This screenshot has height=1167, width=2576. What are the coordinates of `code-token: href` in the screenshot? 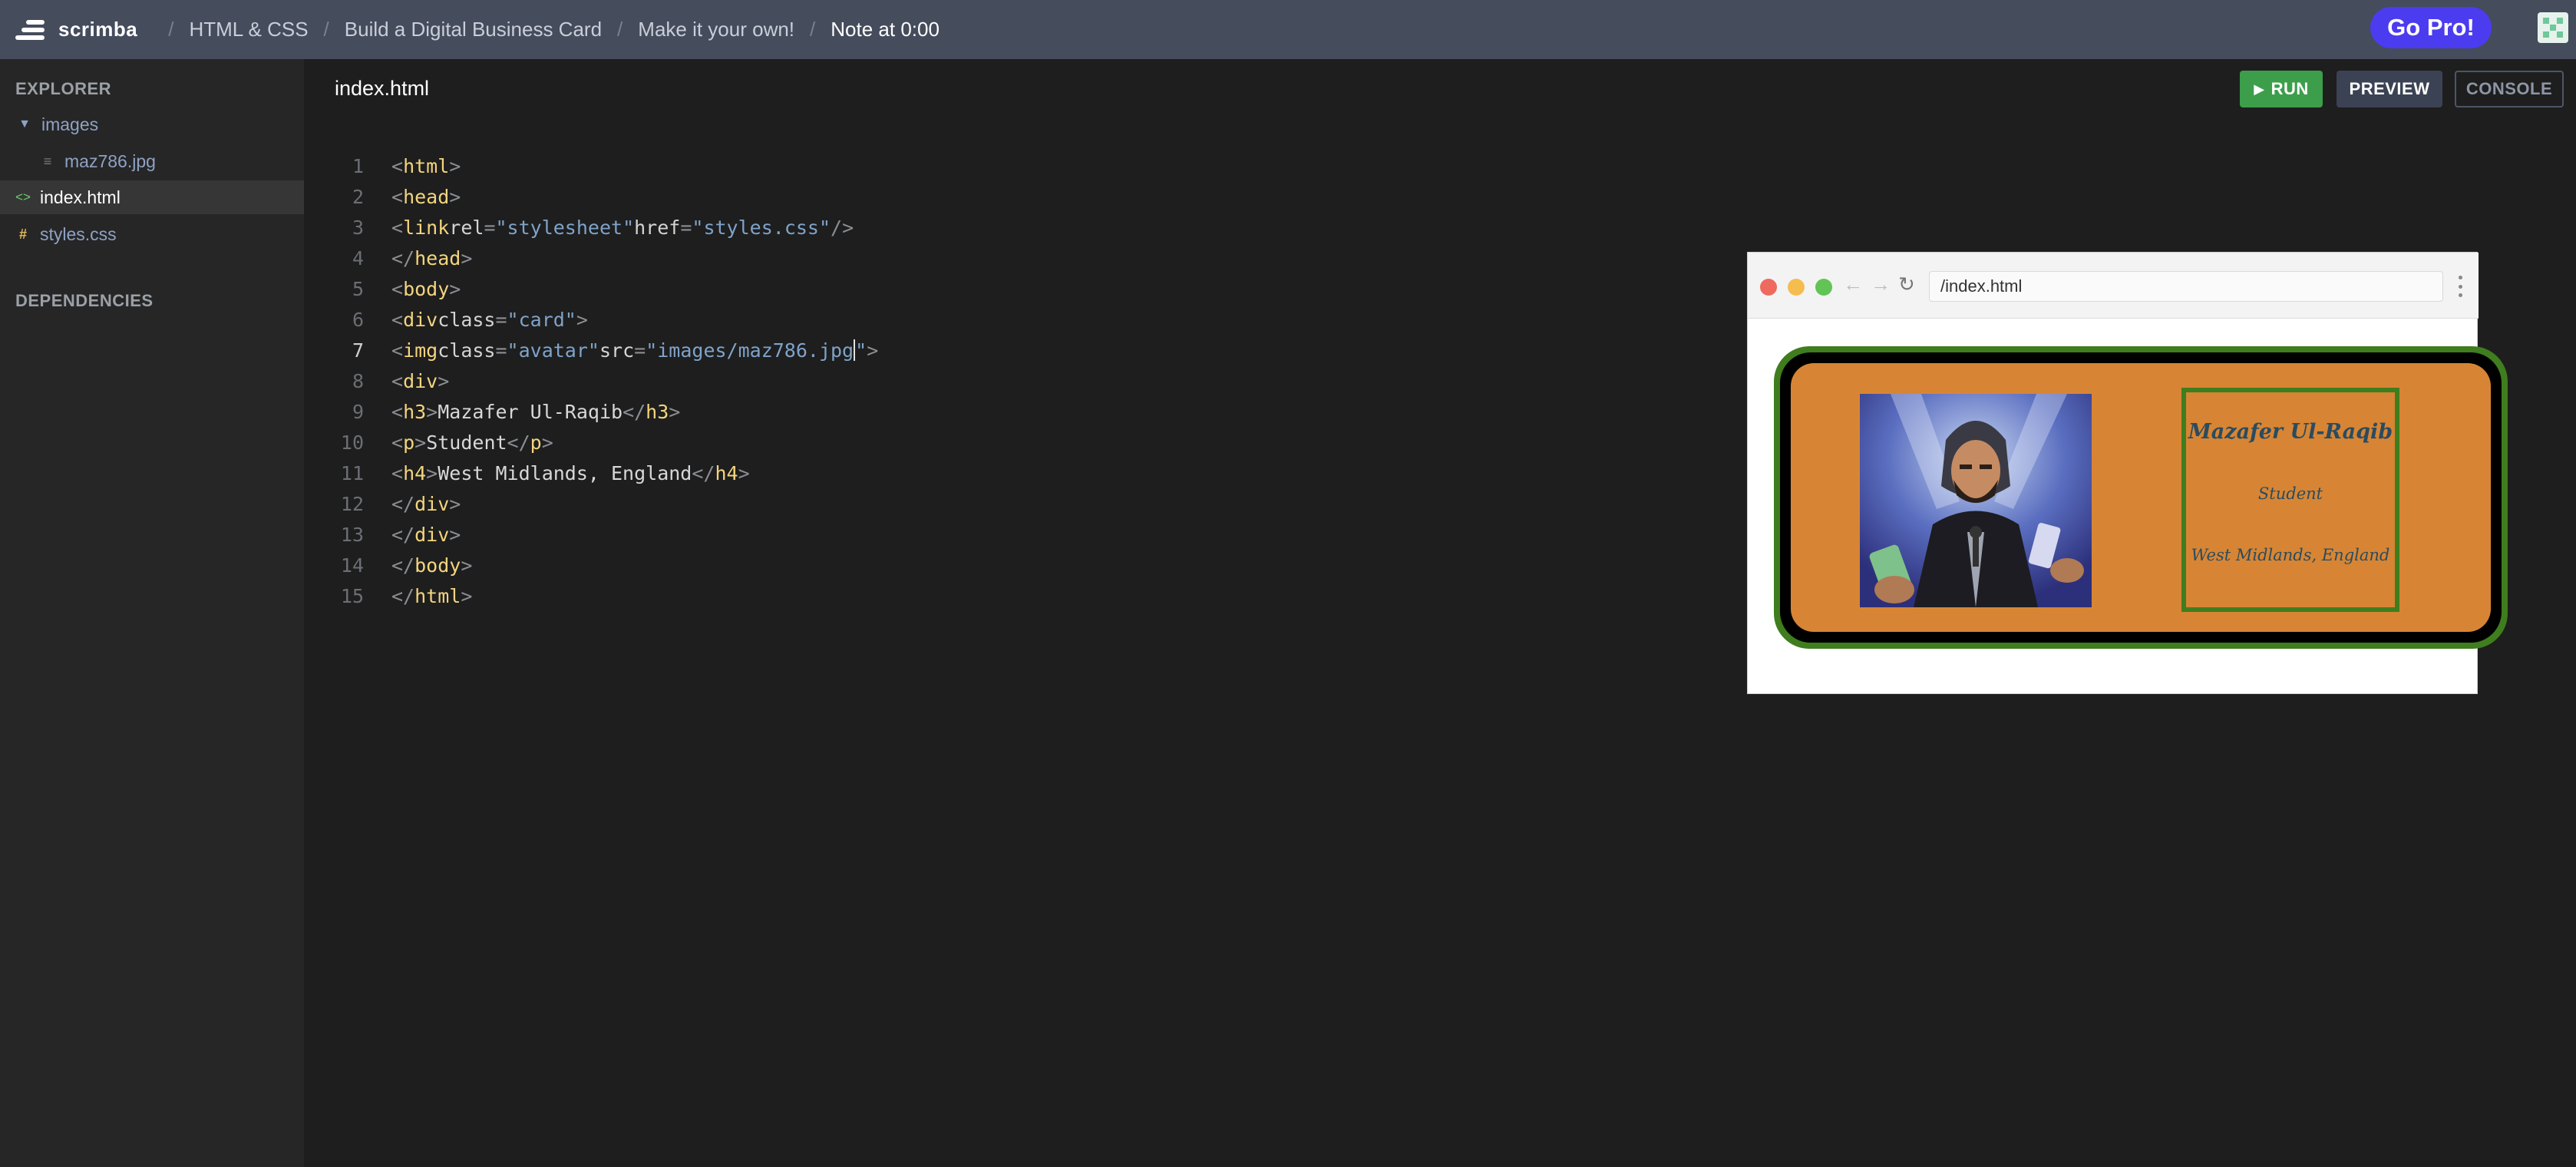 It's located at (657, 227).